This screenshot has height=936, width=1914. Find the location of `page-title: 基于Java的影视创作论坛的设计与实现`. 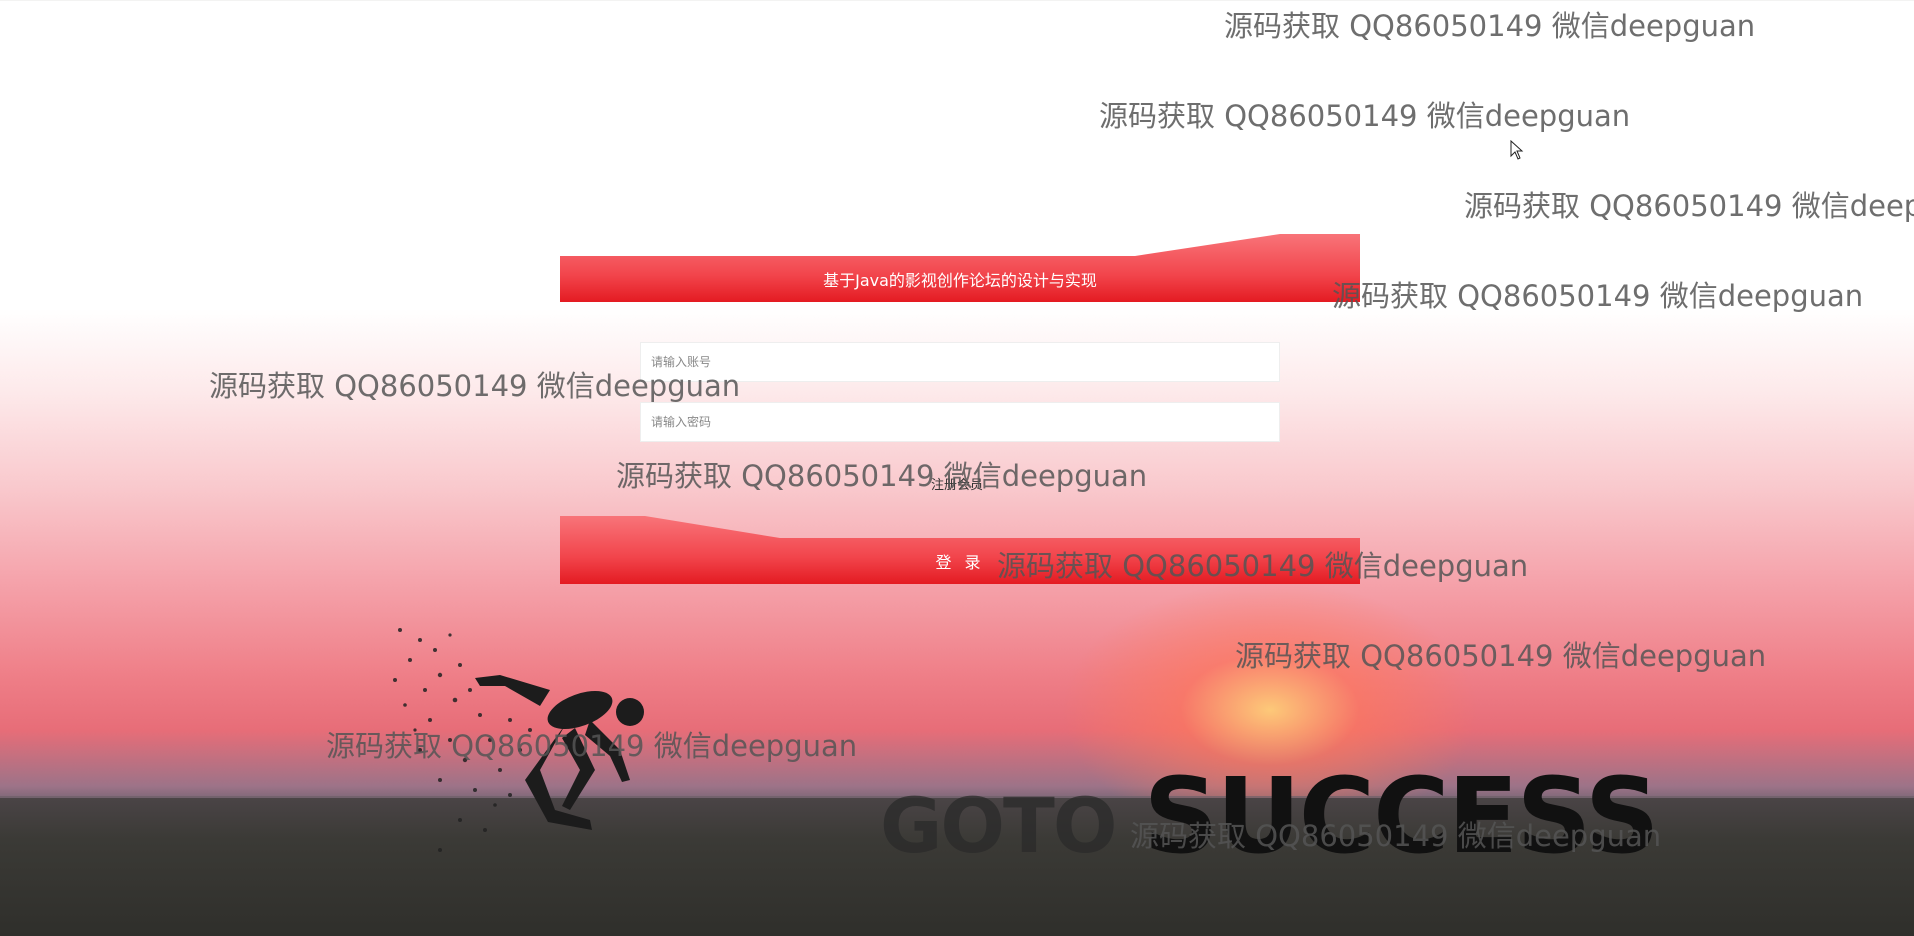

page-title: 基于Java的影视创作论坛的设计与实现 is located at coordinates (960, 280).